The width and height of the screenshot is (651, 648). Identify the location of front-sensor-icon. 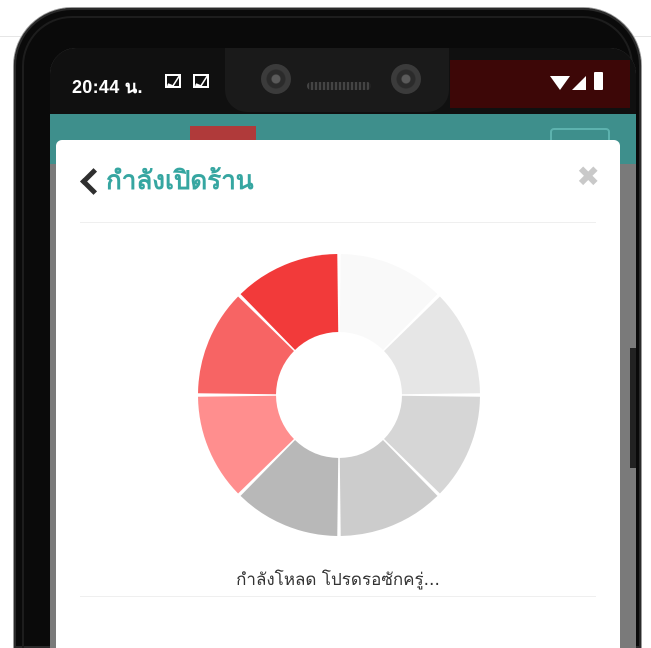
(406, 79).